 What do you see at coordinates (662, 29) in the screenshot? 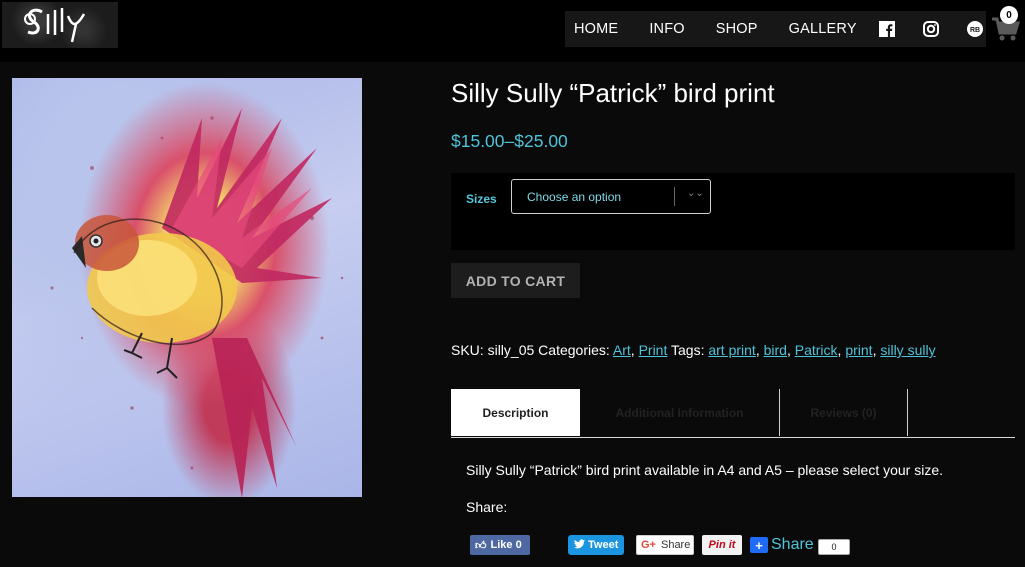
I see `nav-info: INFO` at bounding box center [662, 29].